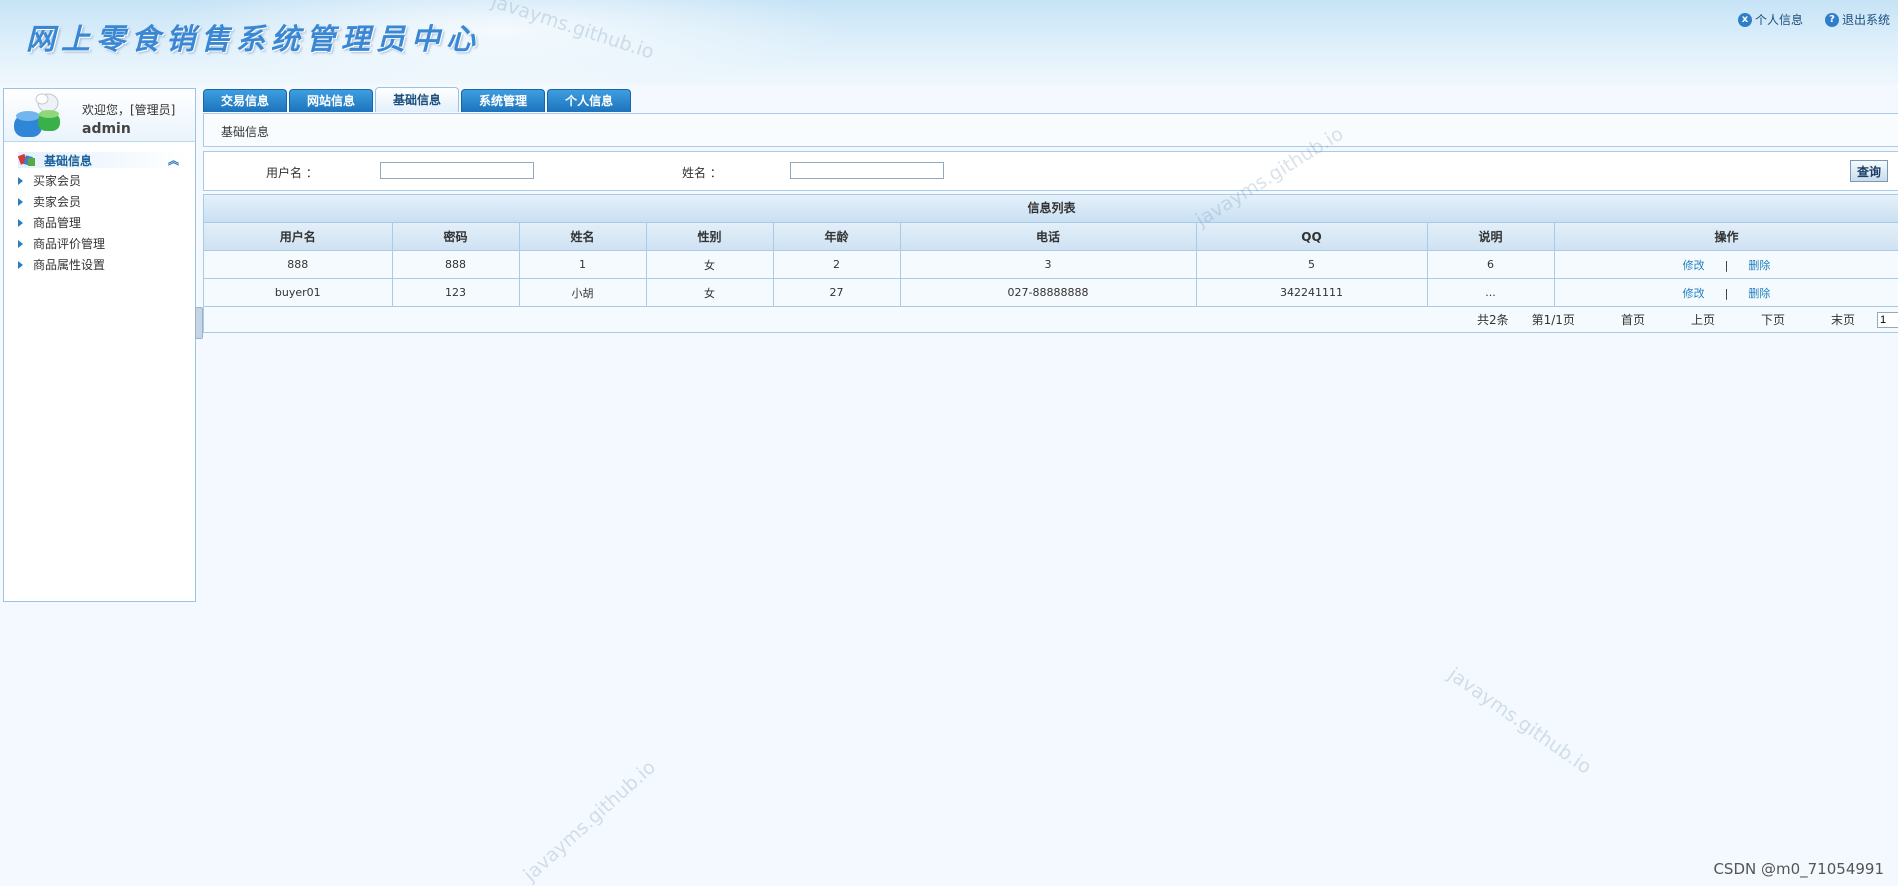 The width and height of the screenshot is (1898, 886). I want to click on profile-link: x 个人信息, so click(1770, 19).